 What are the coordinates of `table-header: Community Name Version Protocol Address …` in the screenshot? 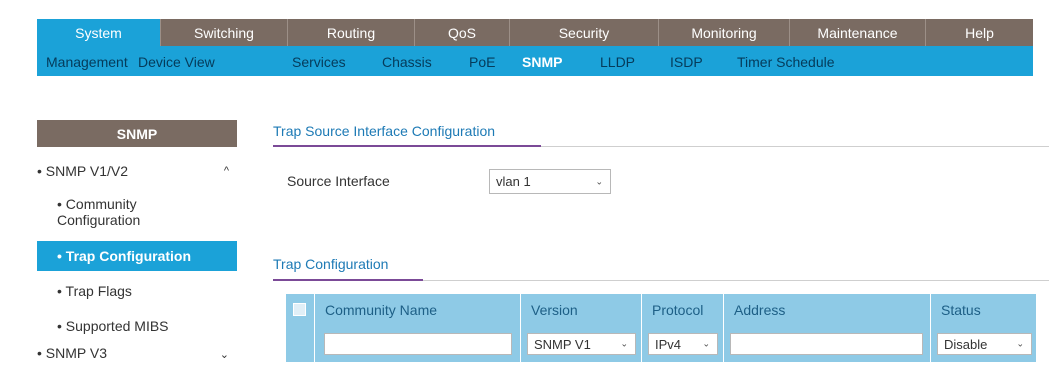 It's located at (661, 310).